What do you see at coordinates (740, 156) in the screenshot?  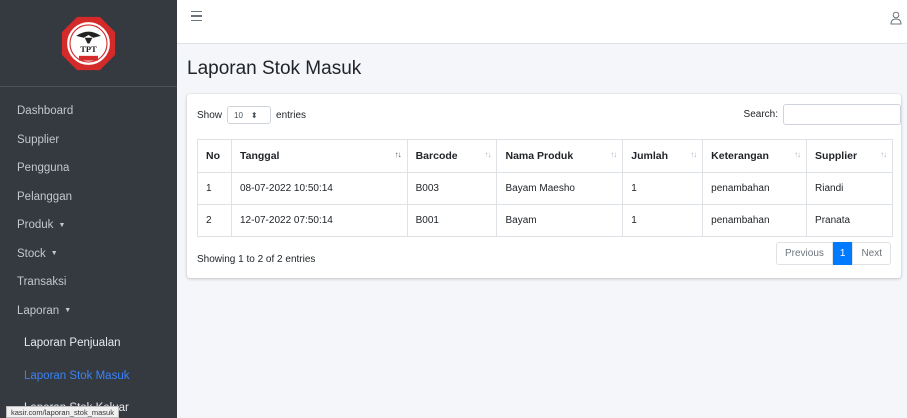 I see `column-header-label: Keterangan` at bounding box center [740, 156].